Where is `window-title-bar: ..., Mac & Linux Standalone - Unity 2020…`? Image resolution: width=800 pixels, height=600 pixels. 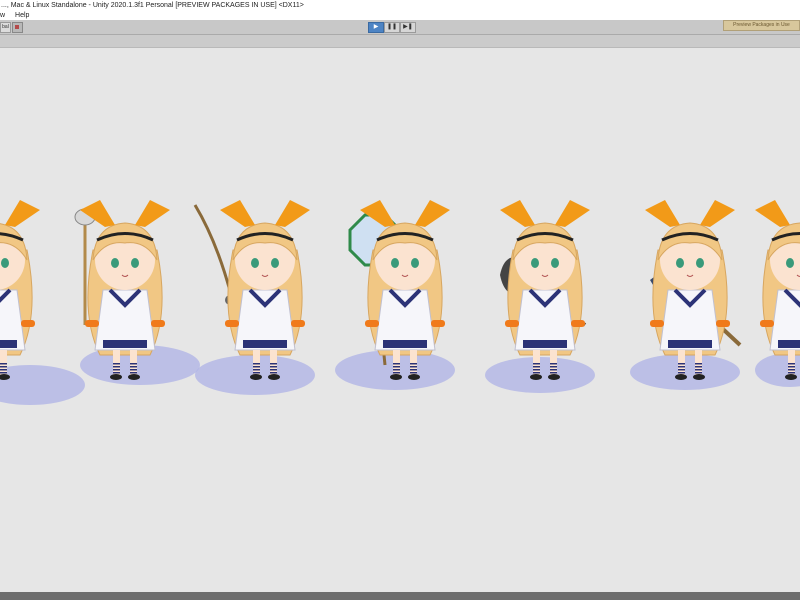 window-title-bar: ..., Mac & Linux Standalone - Unity 2020… is located at coordinates (400, 5).